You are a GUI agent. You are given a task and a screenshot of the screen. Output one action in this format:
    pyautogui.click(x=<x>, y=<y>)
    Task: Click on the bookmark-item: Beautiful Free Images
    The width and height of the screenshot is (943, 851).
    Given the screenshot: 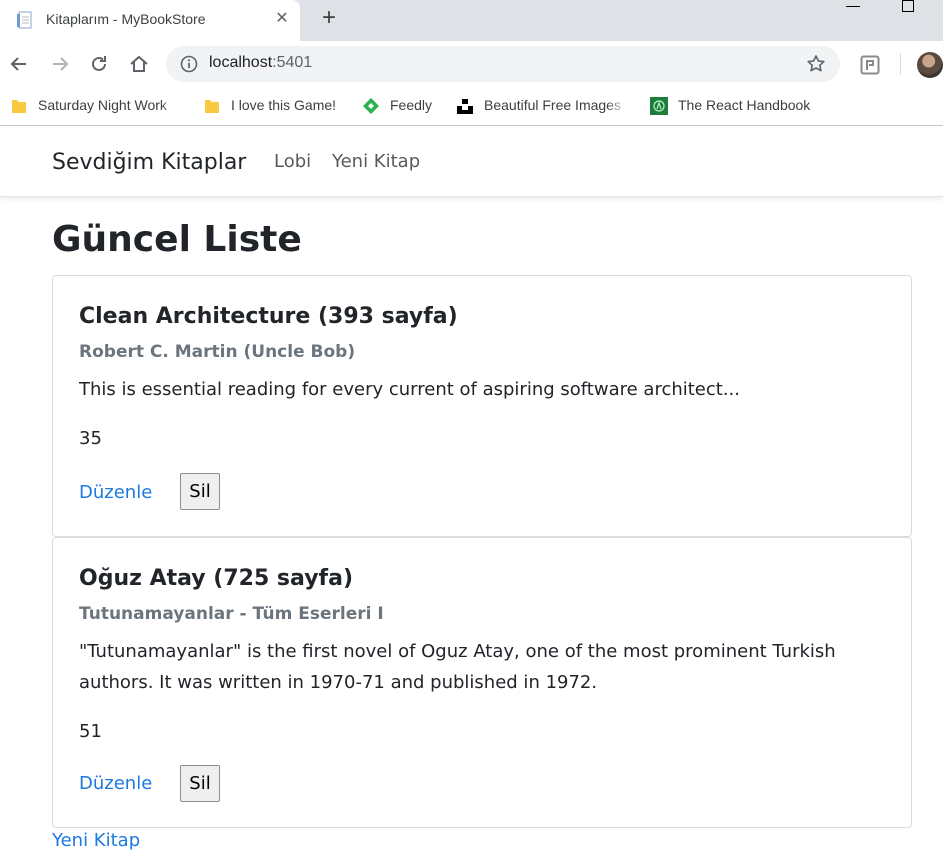 What is the action you would take?
    pyautogui.click(x=542, y=106)
    